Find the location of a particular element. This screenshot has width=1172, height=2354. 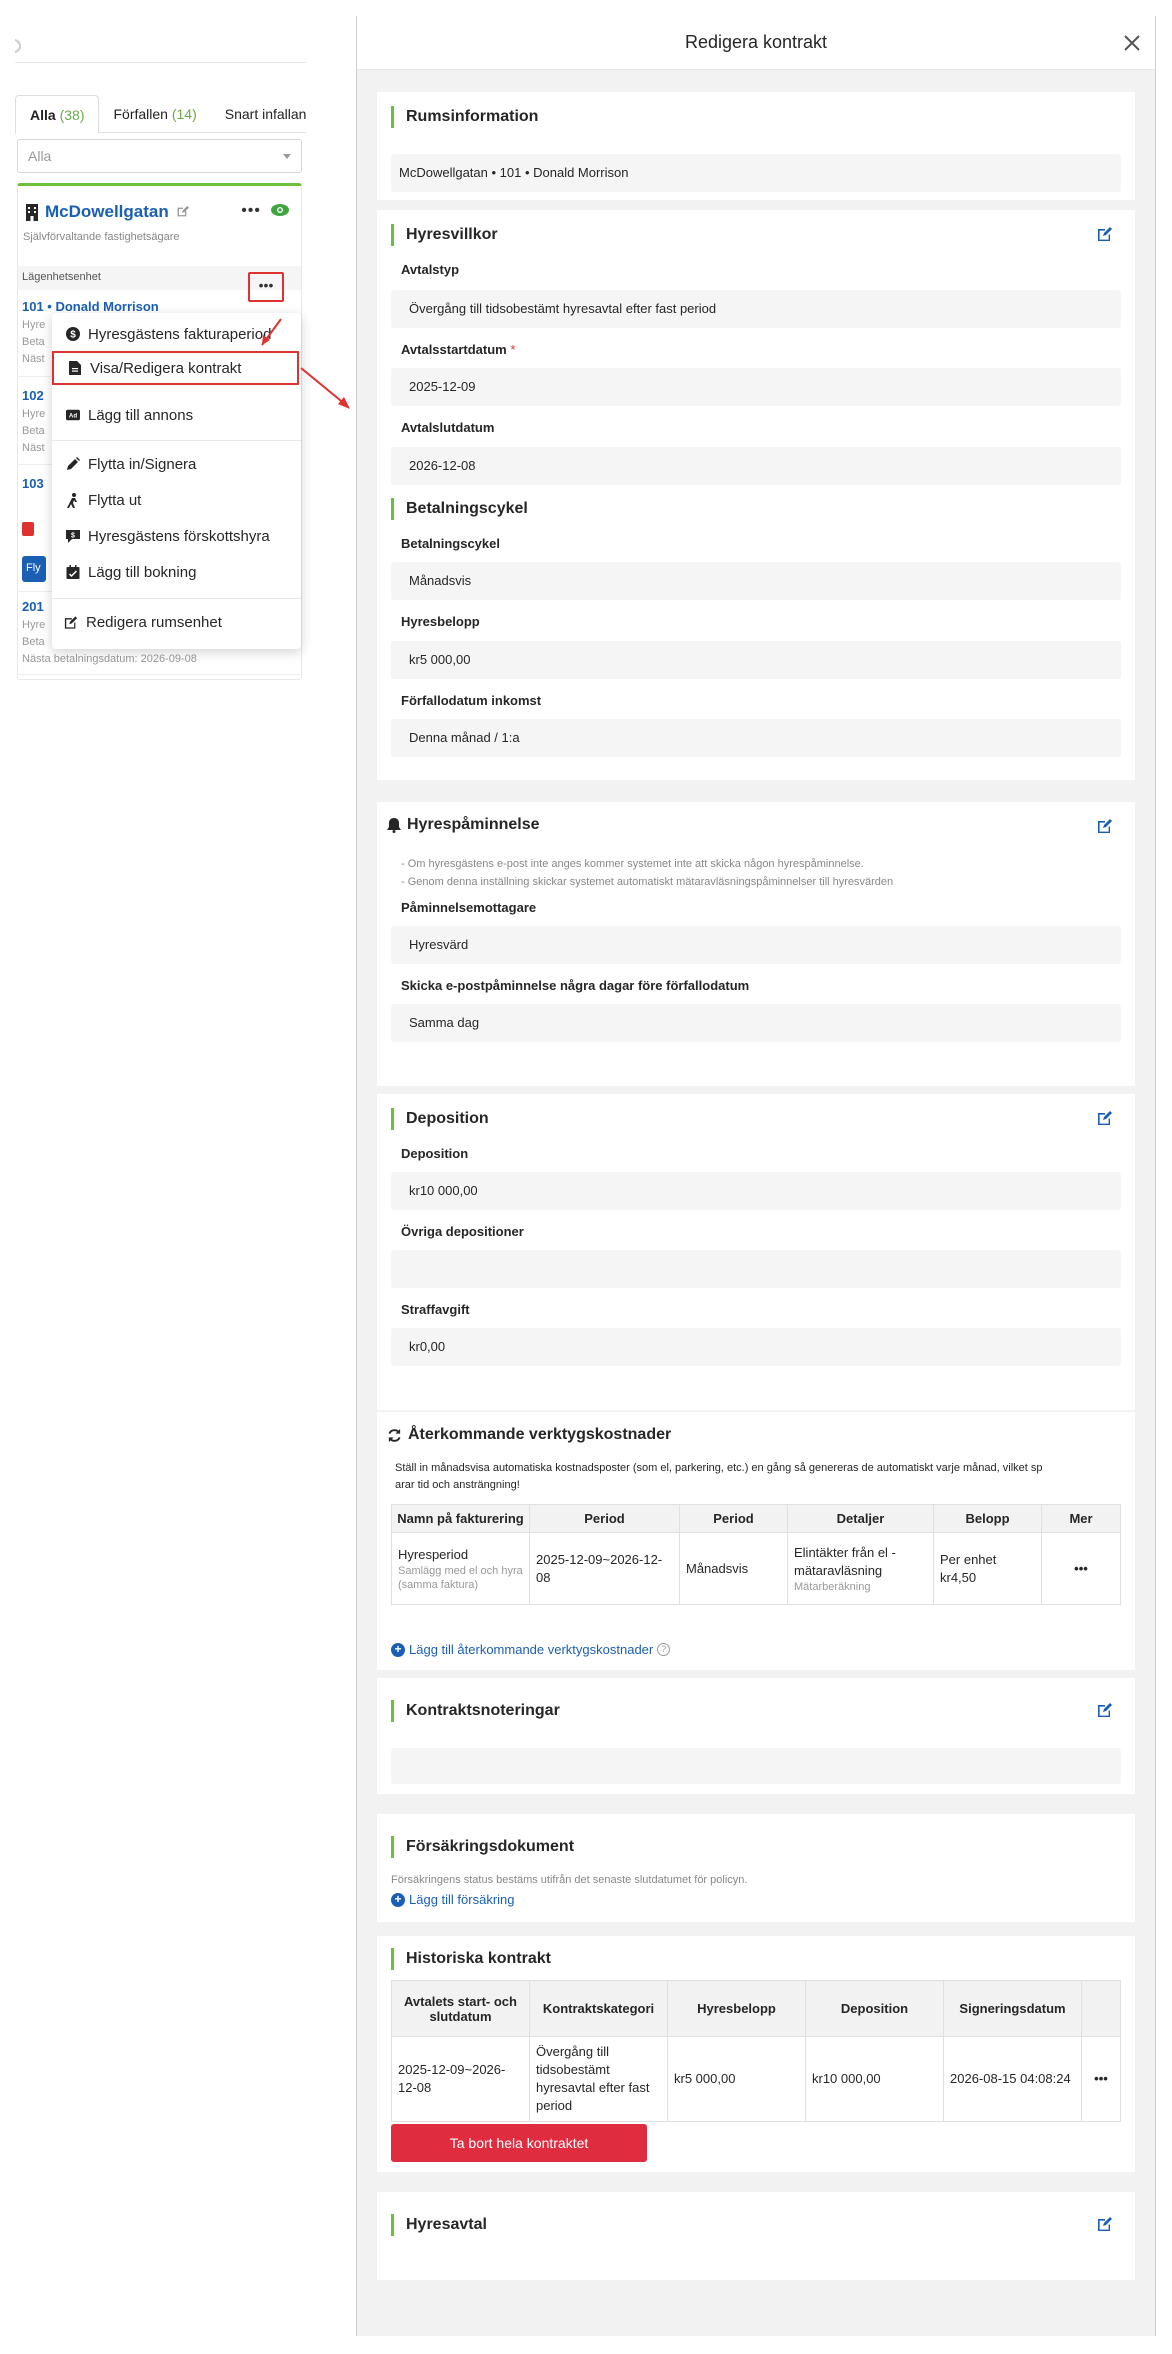

column-header: Belopp is located at coordinates (987, 1518).